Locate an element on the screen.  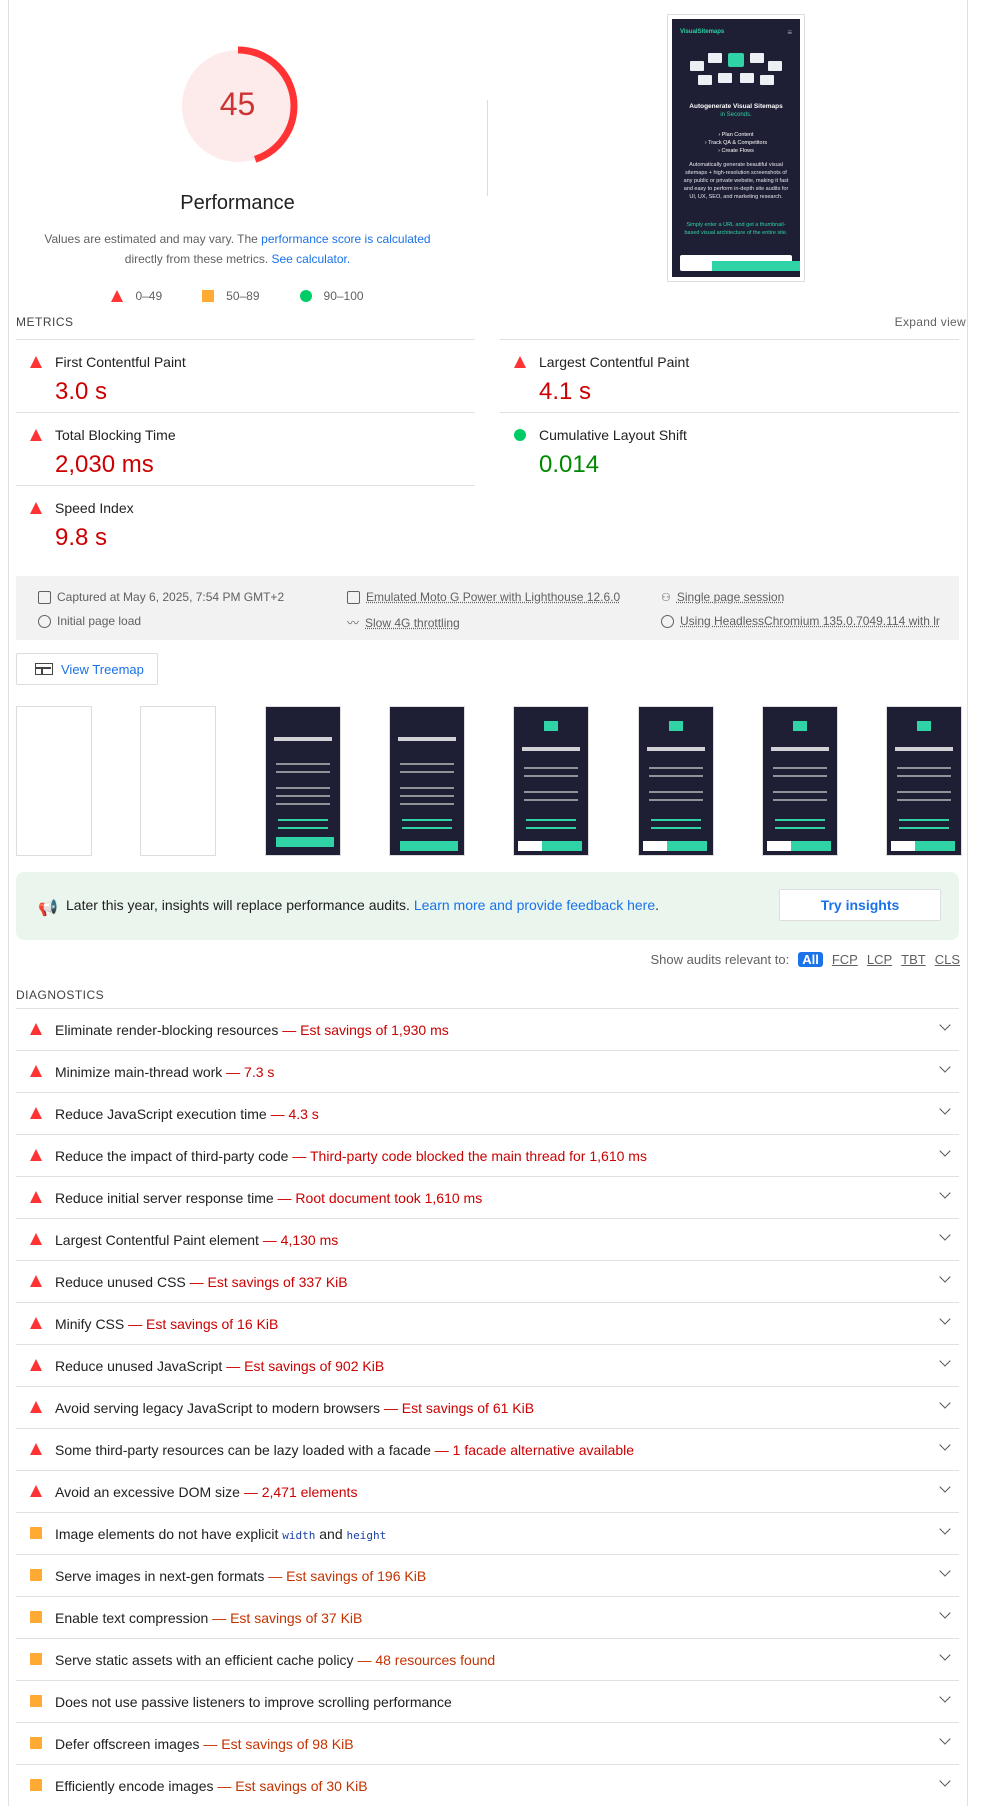
audit-row: Minimize main-thread work — 7.3 s is located at coordinates (487, 1071).